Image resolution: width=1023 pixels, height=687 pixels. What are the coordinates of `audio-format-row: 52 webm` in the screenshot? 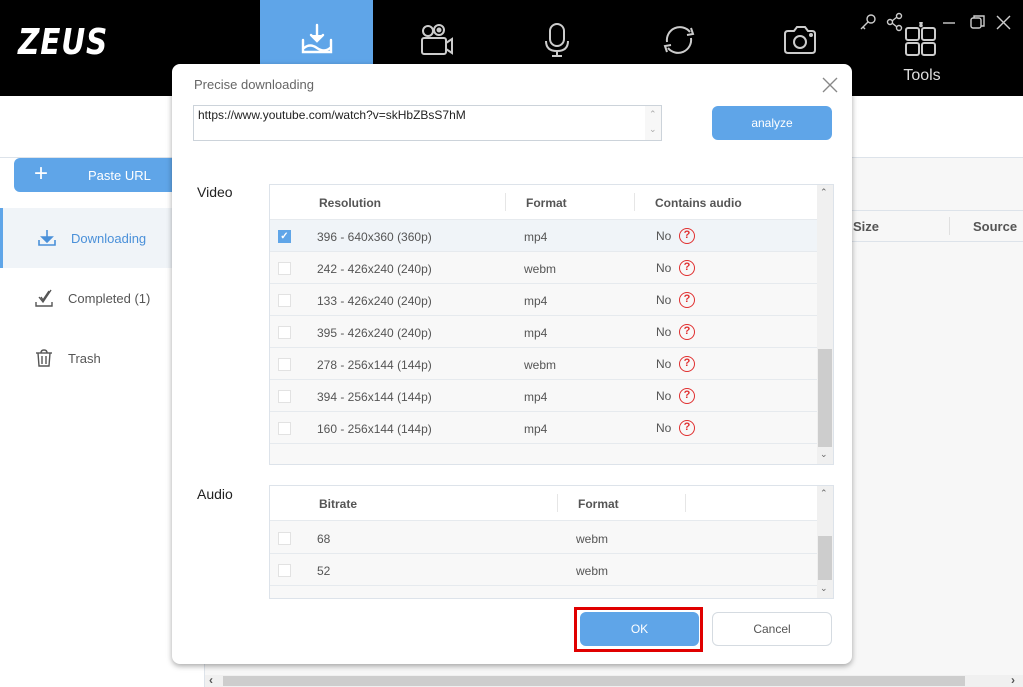 It's located at (543, 570).